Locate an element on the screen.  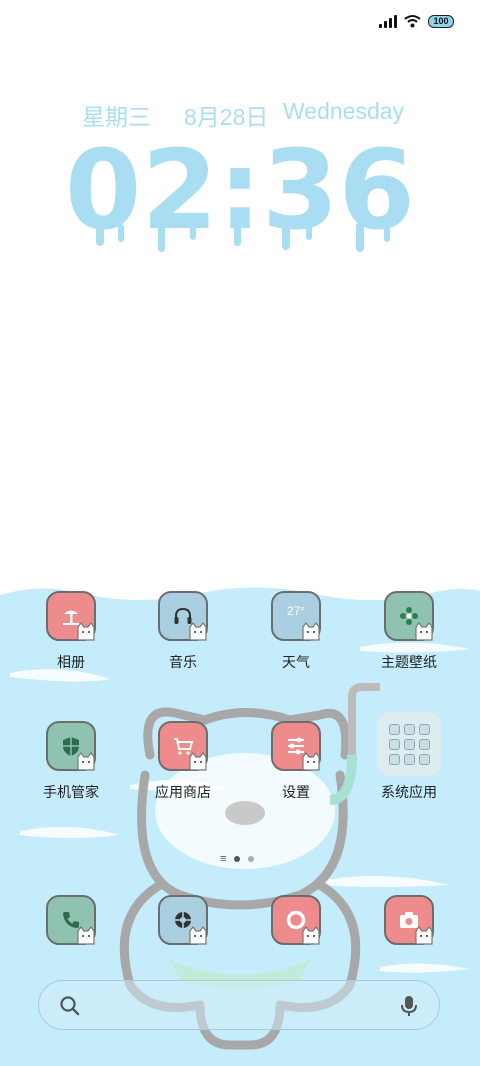
weekday-cn: 星期三 is located at coordinates (116, 117).